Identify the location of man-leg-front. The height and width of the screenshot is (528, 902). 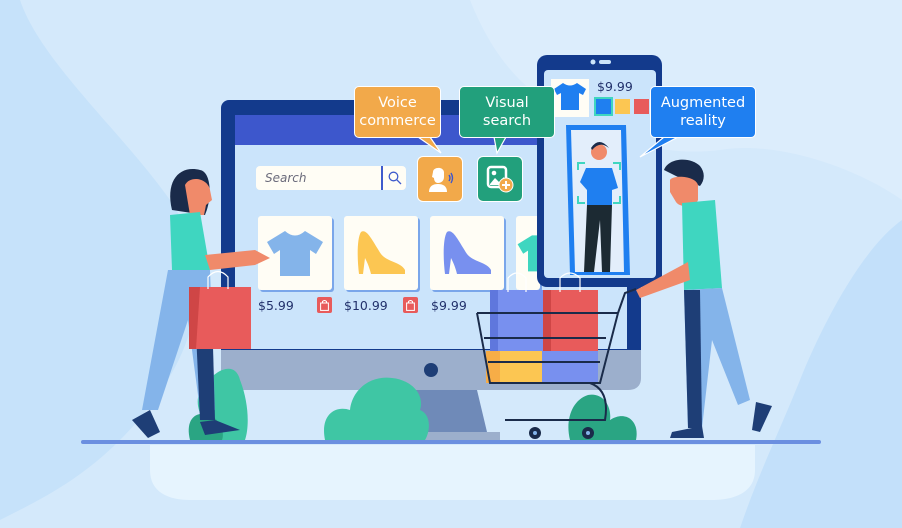
(693, 359).